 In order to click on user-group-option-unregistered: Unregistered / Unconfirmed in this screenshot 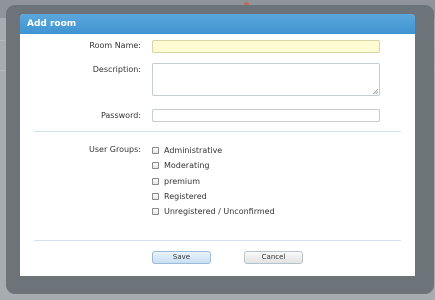, I will do `click(213, 211)`.